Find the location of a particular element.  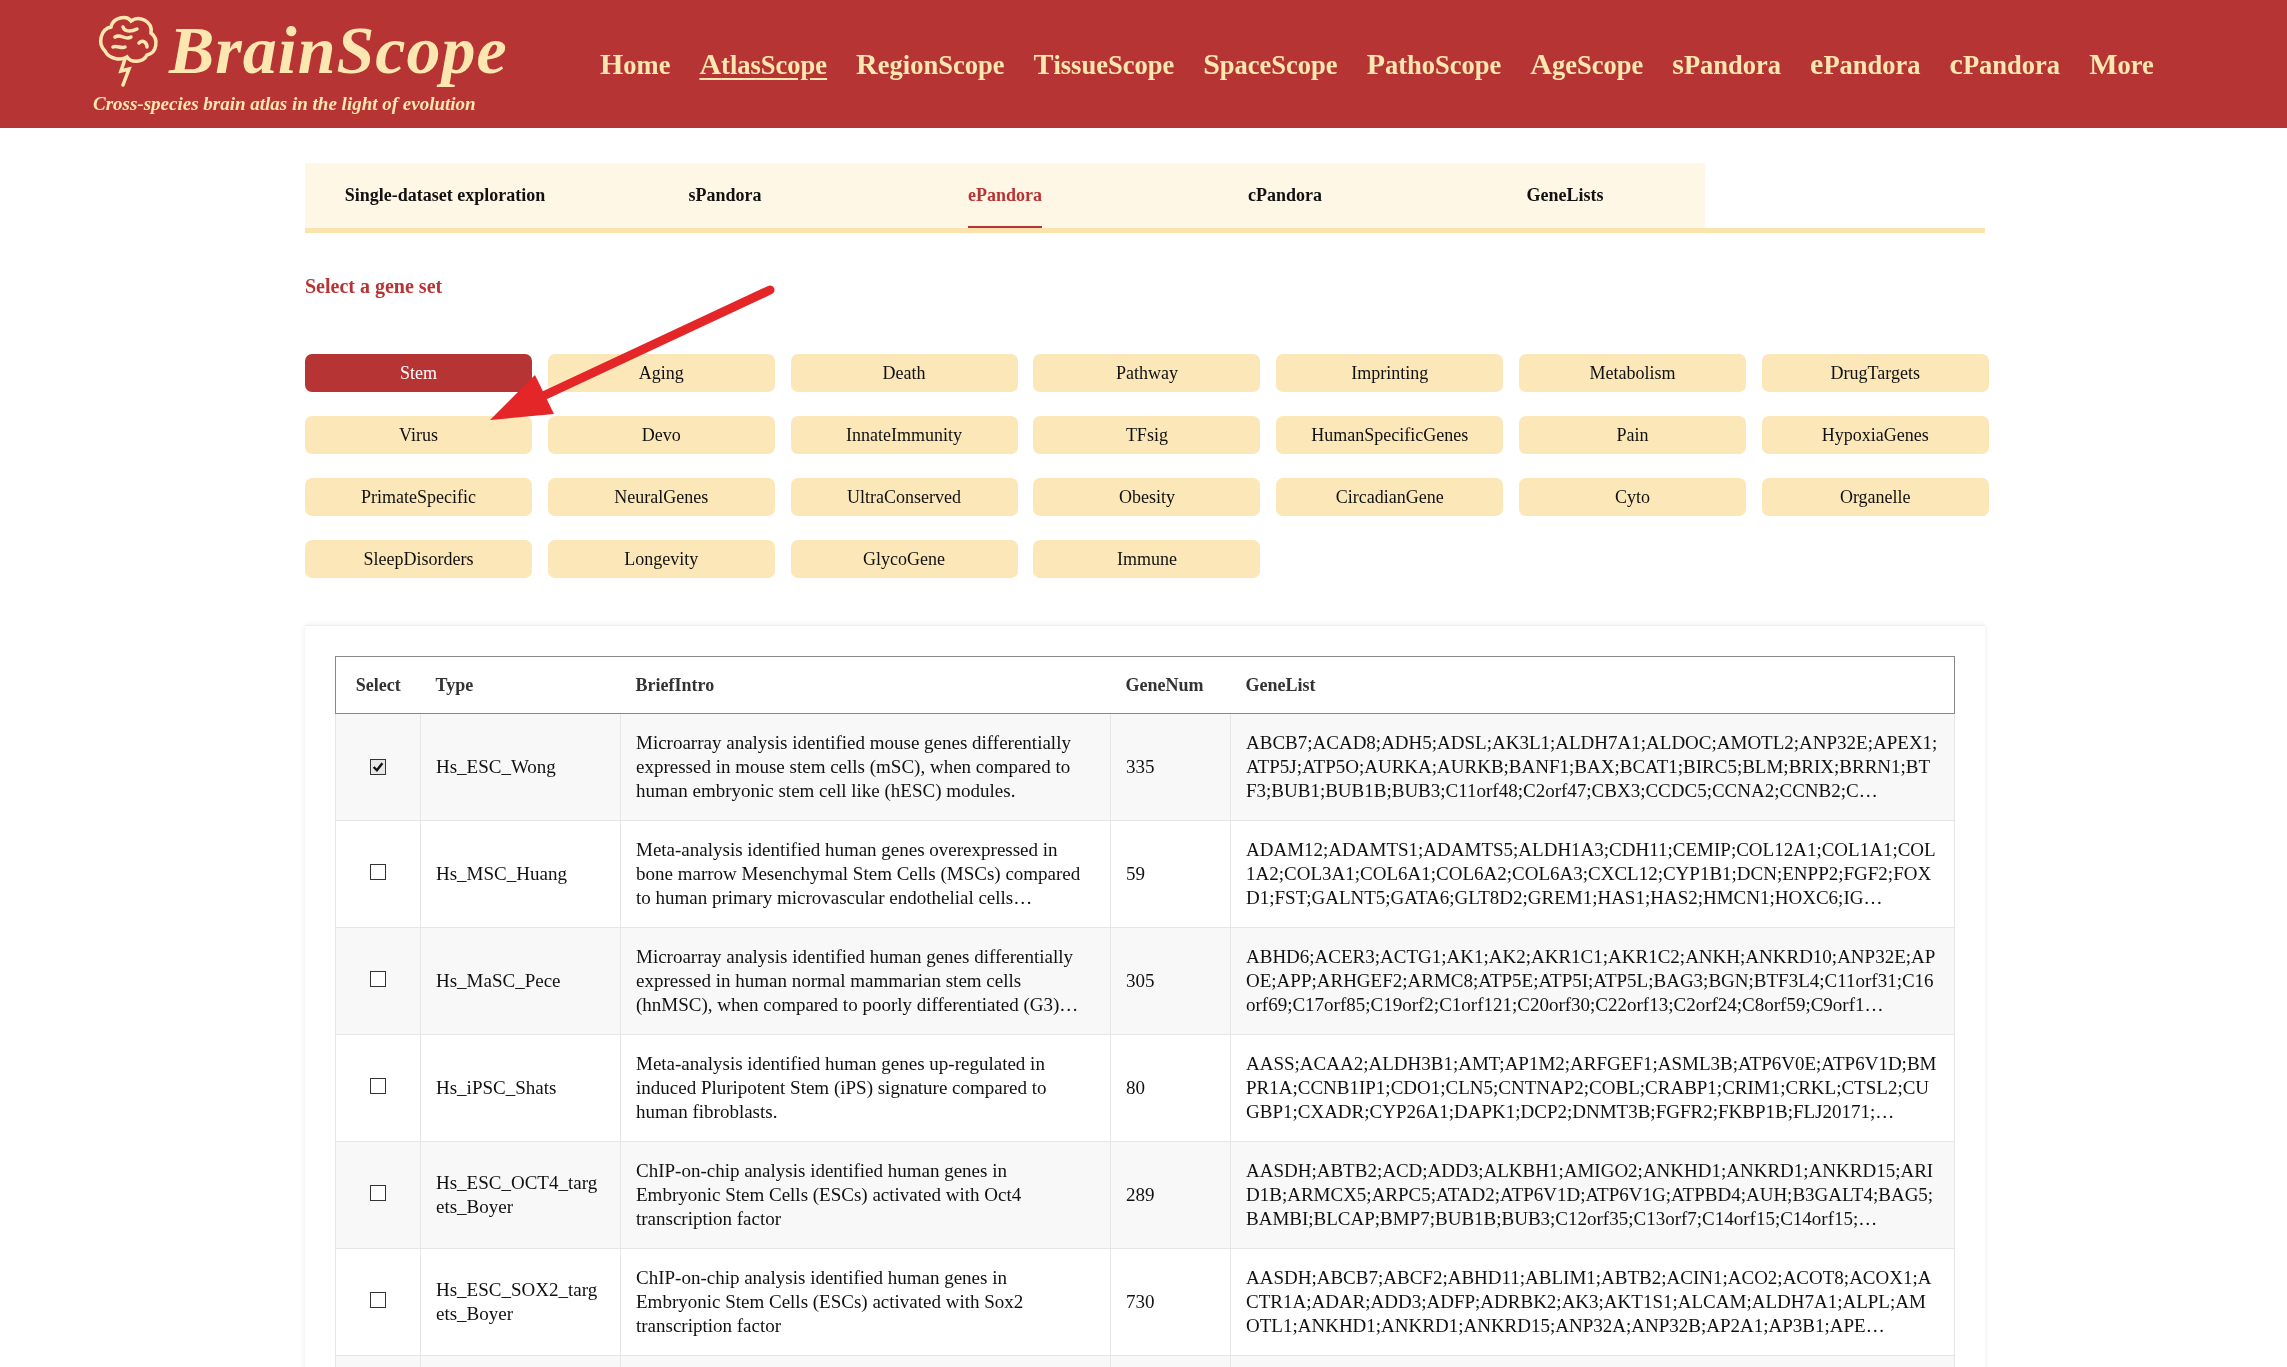

type-cell: Hs_MaSC_Pece is located at coordinates (520, 981).